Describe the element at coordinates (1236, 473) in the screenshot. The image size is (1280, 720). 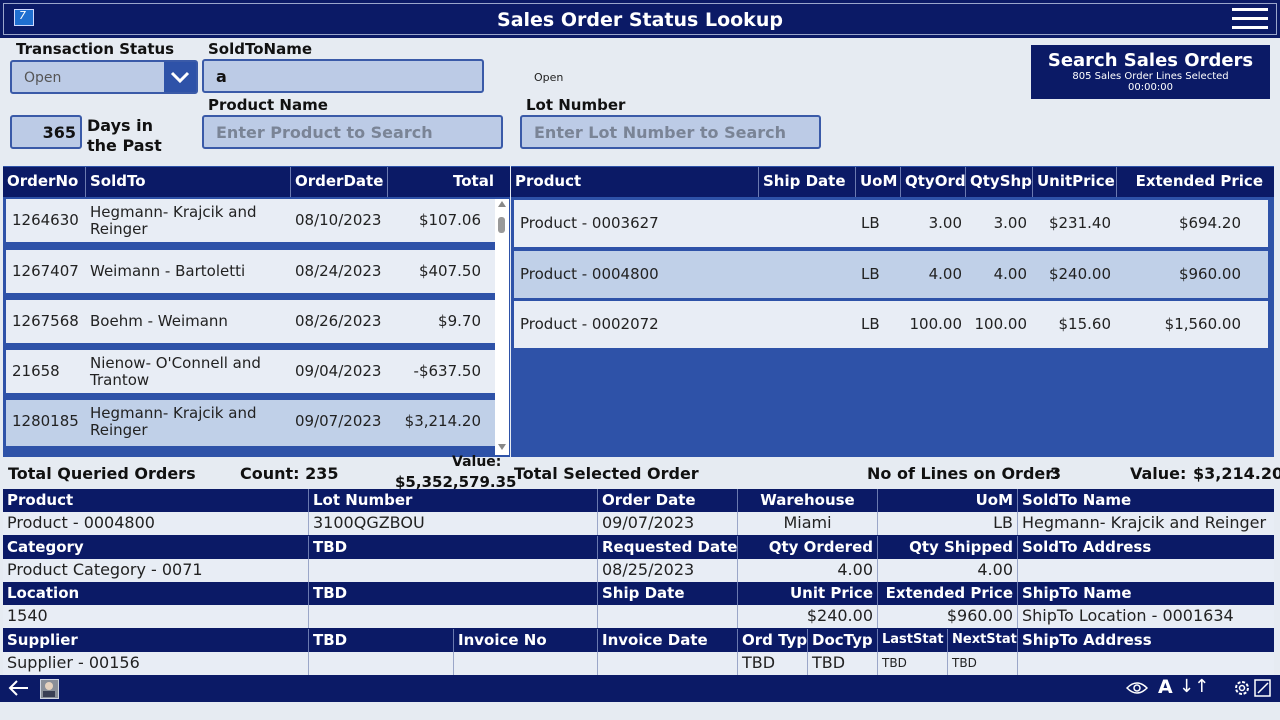
I see `selected-value: $3,214.20` at that location.